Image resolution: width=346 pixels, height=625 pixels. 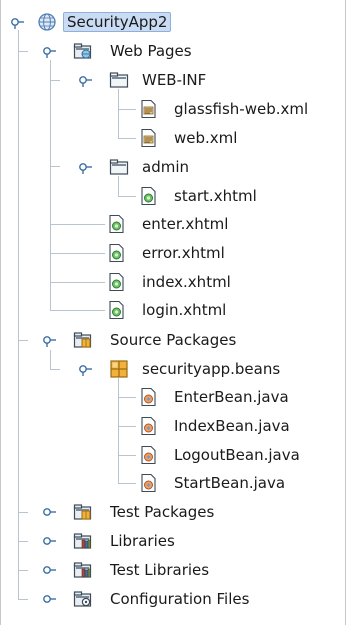 I want to click on tree-node-label: Configuration Files, so click(x=179, y=599).